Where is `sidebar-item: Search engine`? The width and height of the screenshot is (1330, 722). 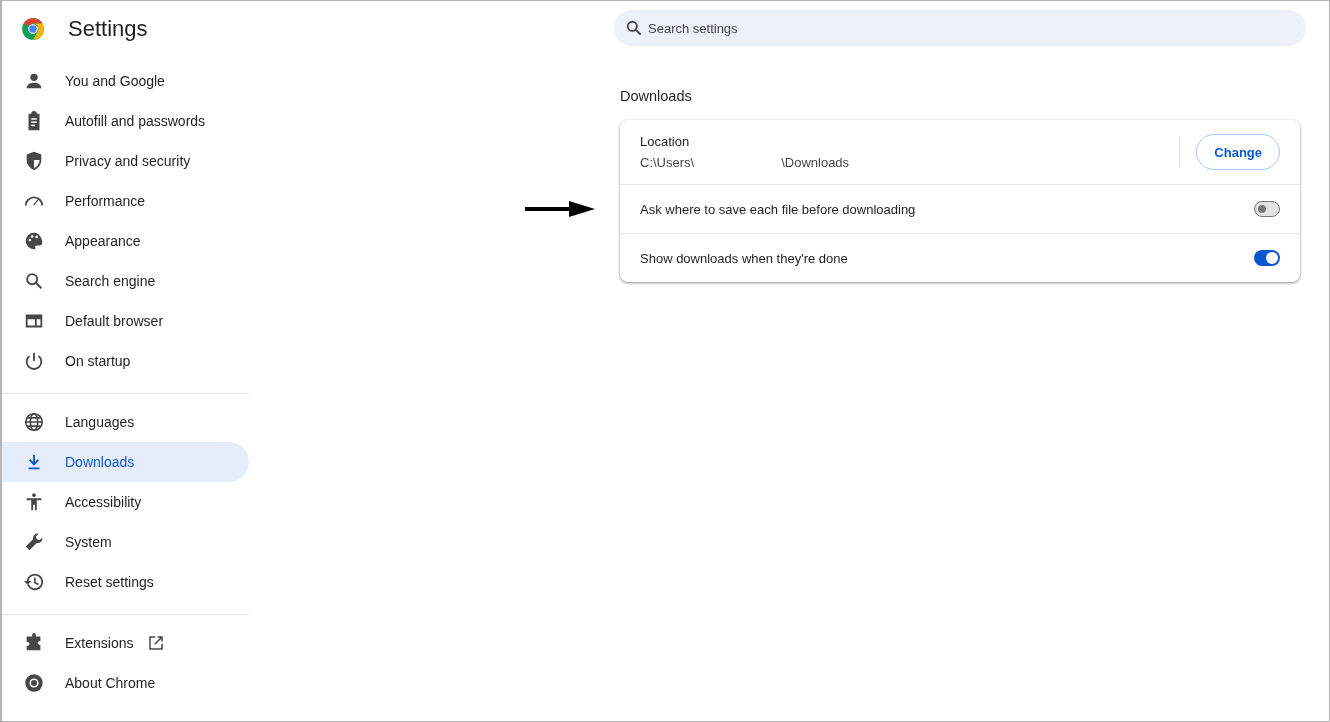 sidebar-item: Search engine is located at coordinates (125, 281).